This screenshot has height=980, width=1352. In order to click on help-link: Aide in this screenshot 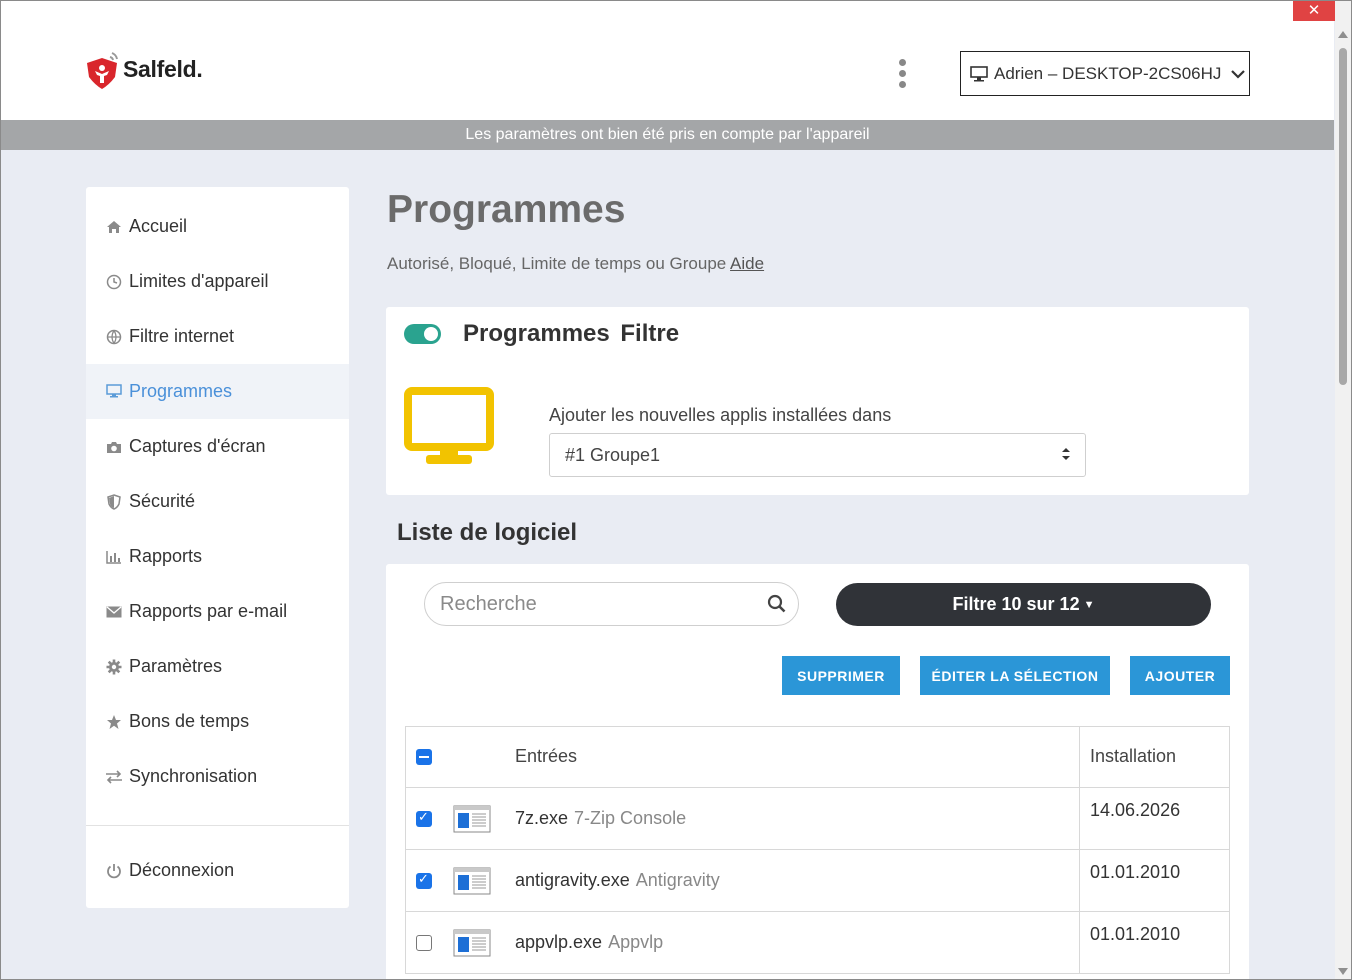, I will do `click(747, 263)`.